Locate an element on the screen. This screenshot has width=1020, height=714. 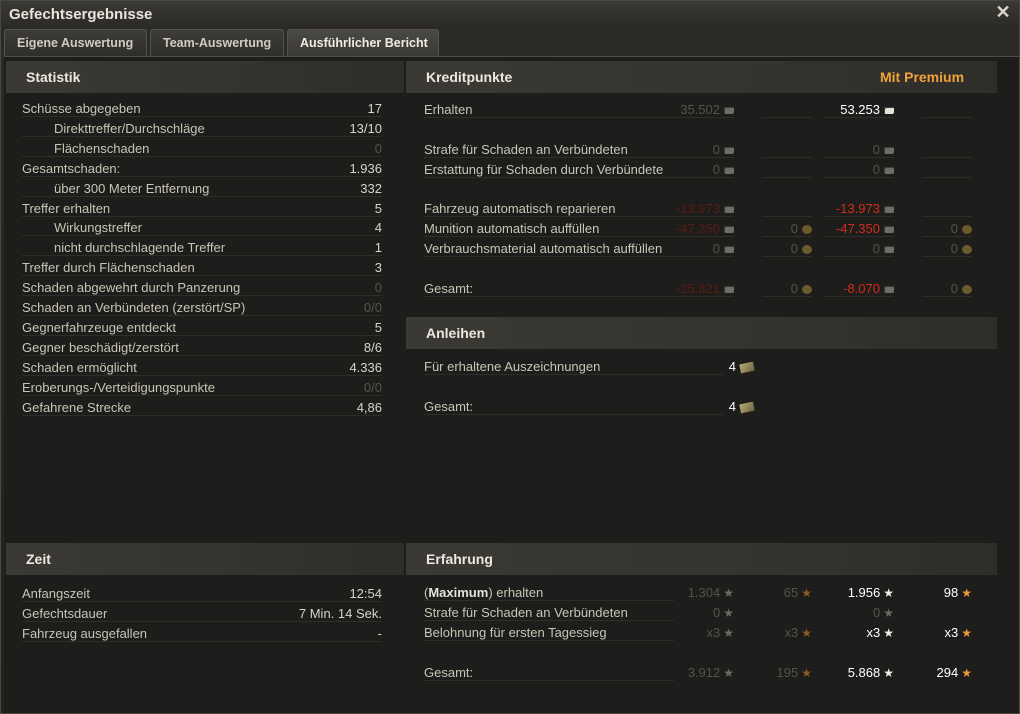
zeit-title: Zeit is located at coordinates (38, 559).